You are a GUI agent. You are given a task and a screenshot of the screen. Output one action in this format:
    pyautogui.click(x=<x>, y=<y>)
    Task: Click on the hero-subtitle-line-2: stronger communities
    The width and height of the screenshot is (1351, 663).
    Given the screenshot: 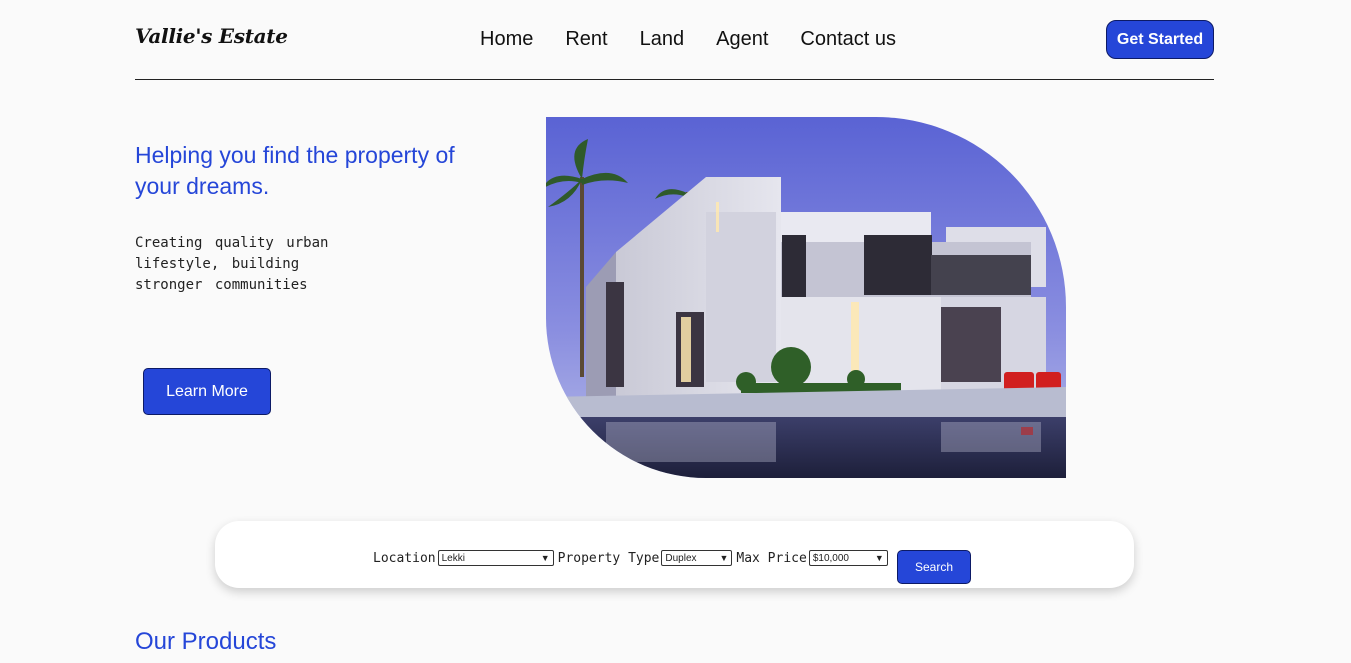 What is the action you would take?
    pyautogui.click(x=221, y=285)
    